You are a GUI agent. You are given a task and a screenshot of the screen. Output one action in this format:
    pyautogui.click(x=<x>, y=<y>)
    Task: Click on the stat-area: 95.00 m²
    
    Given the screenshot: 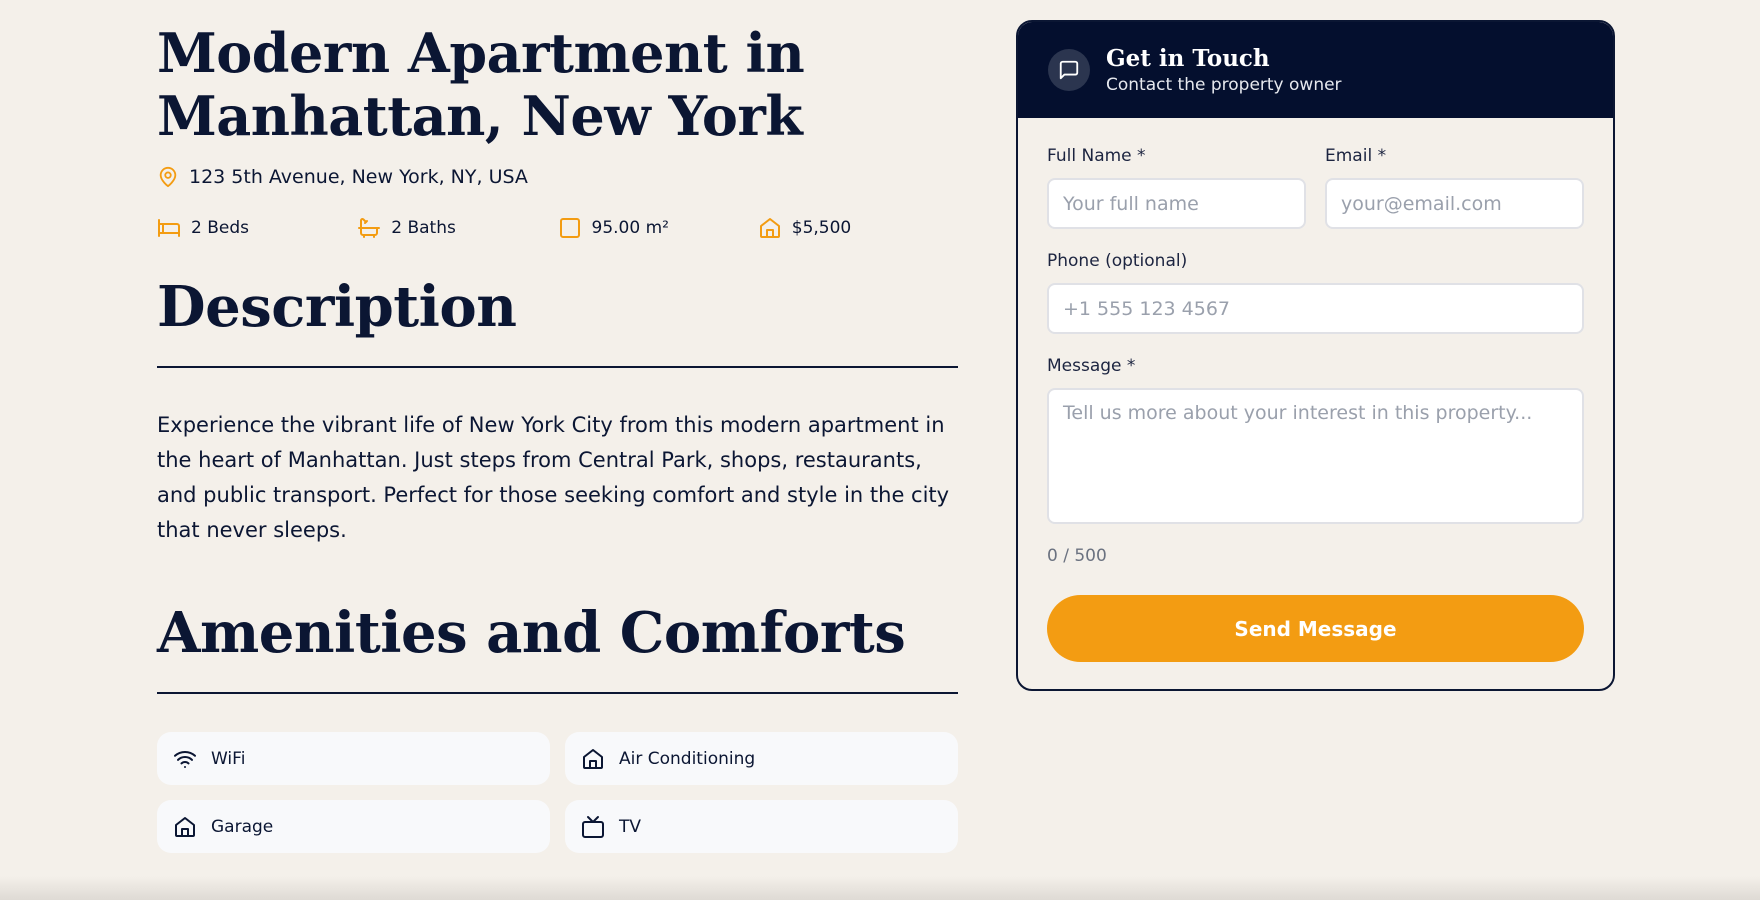 What is the action you would take?
    pyautogui.click(x=658, y=228)
    